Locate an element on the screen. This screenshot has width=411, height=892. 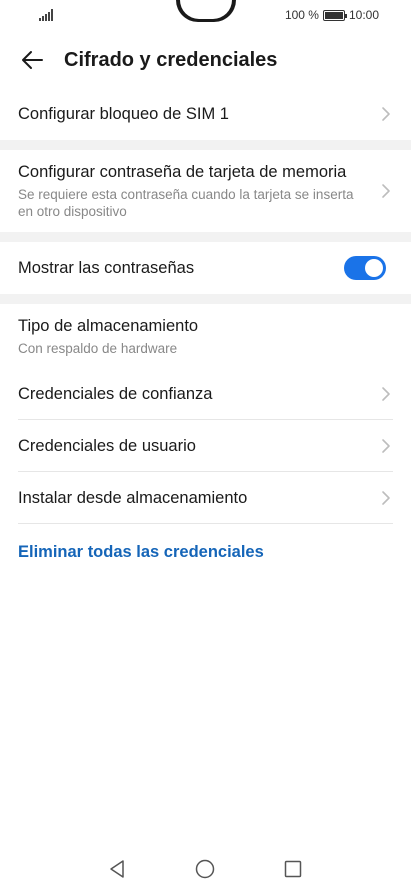
list-item-clear-credentials: Eliminar todas las credenciales is located at coordinates (205, 552).